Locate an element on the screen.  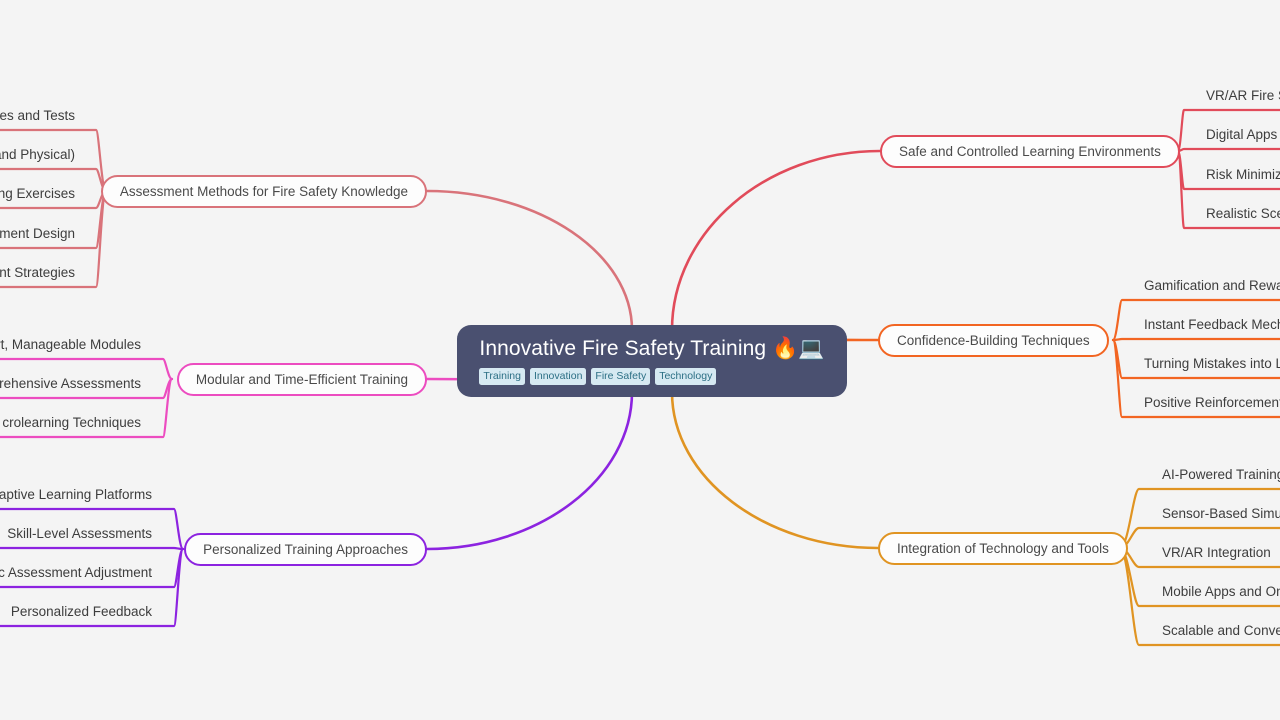
leaf-label: Personalized Feedback is located at coordinates (81, 611).